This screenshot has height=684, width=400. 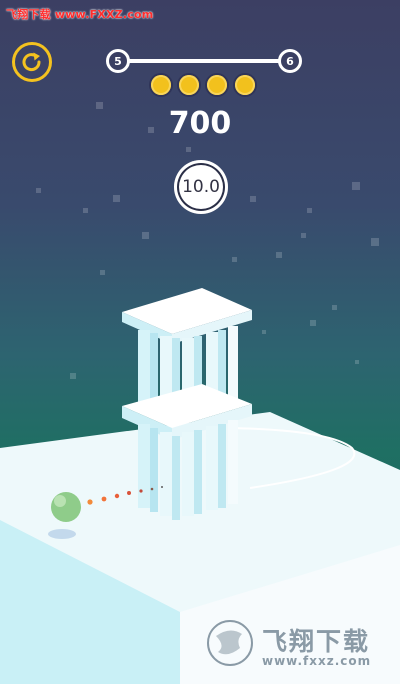 I want to click on restart-icon, so click(x=31, y=62).